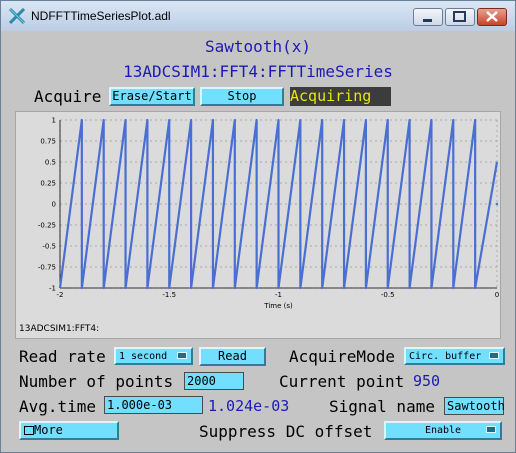 The height and width of the screenshot is (453, 516). What do you see at coordinates (278, 306) in the screenshot?
I see `x-axis-label: Time (s)` at bounding box center [278, 306].